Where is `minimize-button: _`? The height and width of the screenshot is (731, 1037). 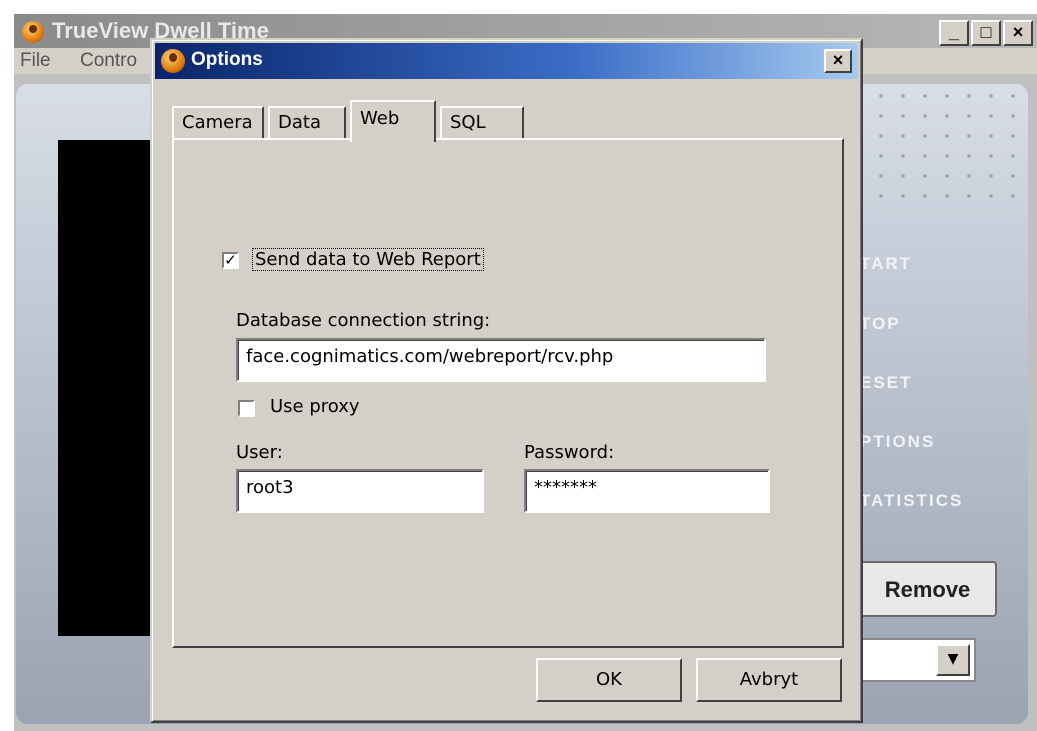
minimize-button: _ is located at coordinates (954, 33).